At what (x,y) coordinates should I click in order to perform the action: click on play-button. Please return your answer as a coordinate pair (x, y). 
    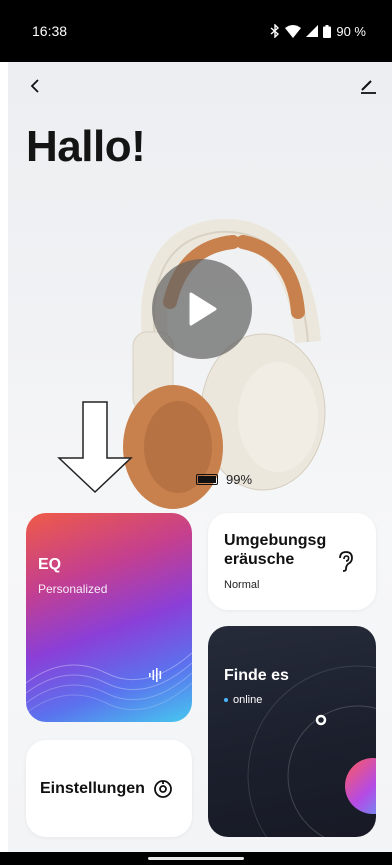
    Looking at the image, I should click on (202, 309).